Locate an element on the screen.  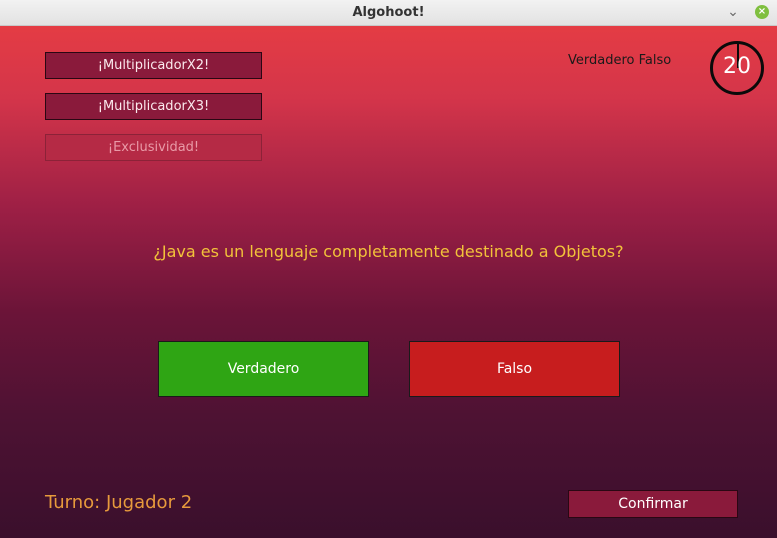
title-bar: Algohoot! ⌄ × is located at coordinates (388, 13).